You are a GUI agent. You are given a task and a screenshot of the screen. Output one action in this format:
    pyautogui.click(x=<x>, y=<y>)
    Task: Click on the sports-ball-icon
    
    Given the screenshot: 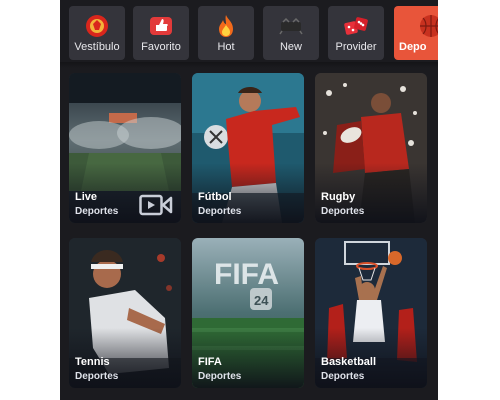 What is the action you would take?
    pyautogui.click(x=429, y=26)
    